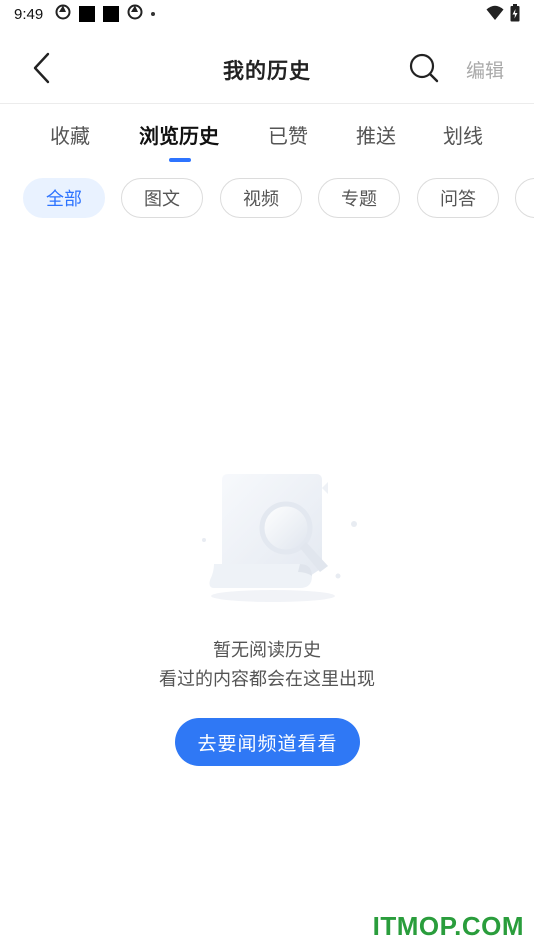  Describe the element at coordinates (179, 134) in the screenshot. I see `tab-browse-history: 浏览历史` at that location.